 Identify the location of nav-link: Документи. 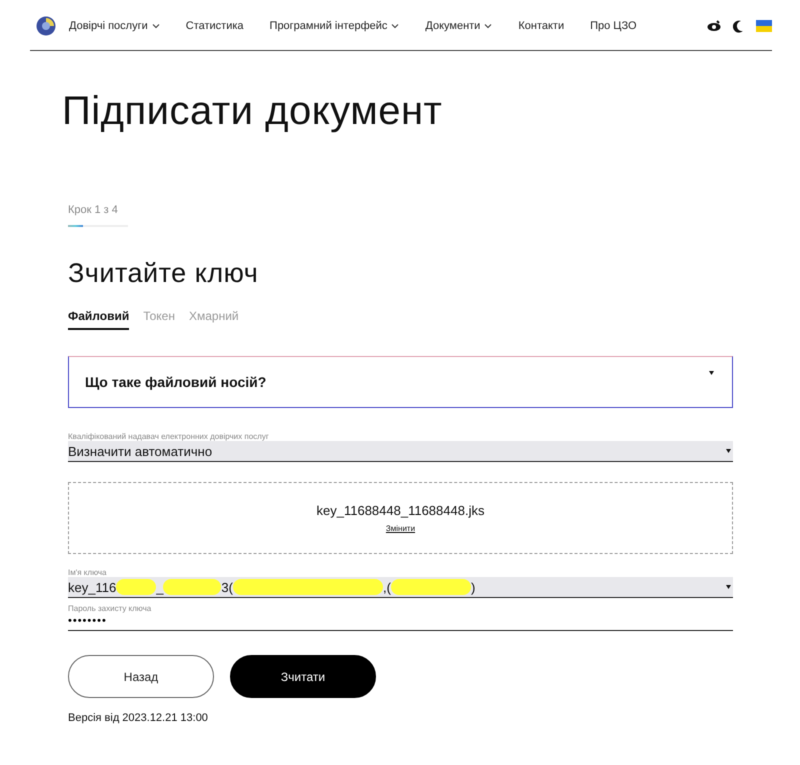
(458, 26).